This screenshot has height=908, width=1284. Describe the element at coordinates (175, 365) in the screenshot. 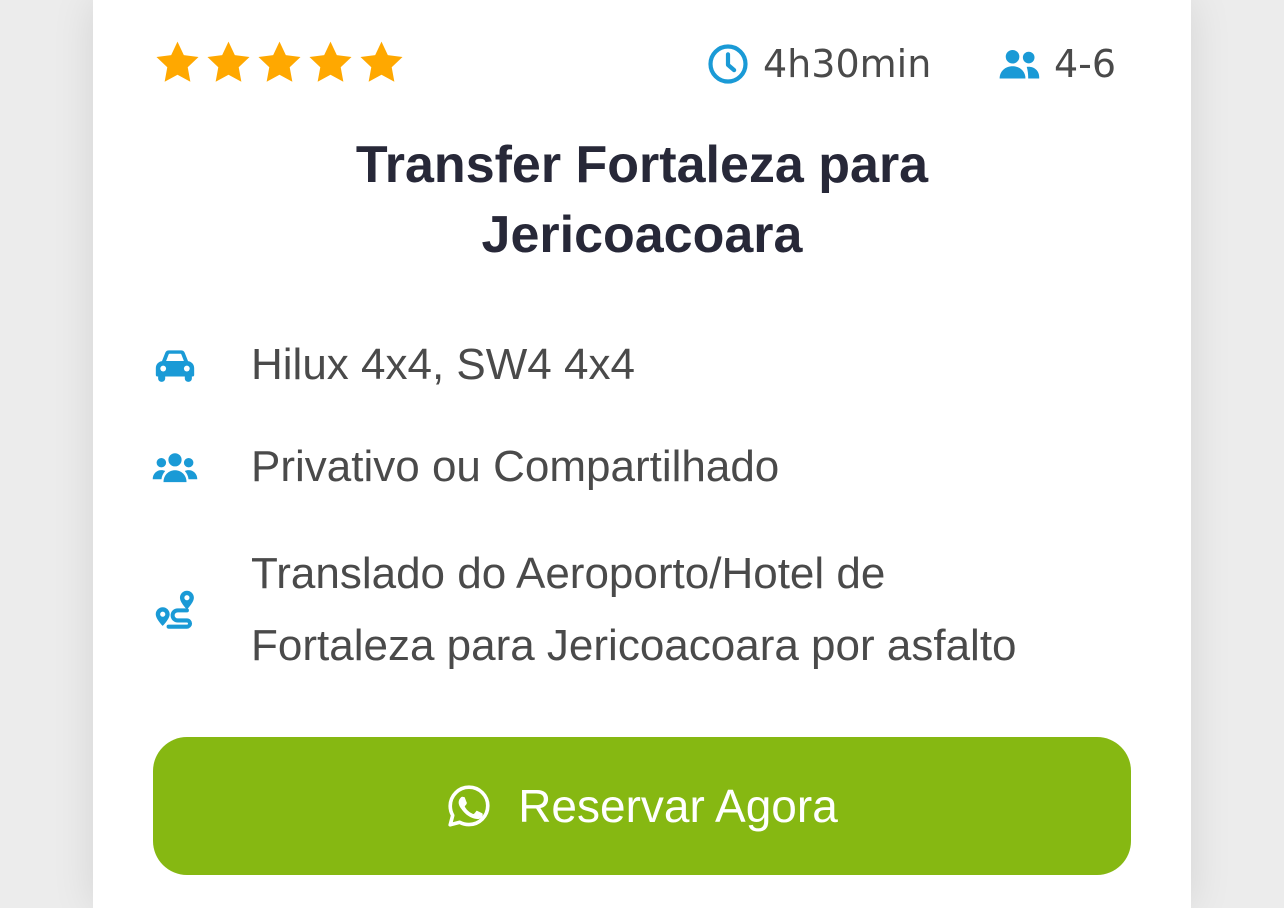

I see `car-icon` at that location.